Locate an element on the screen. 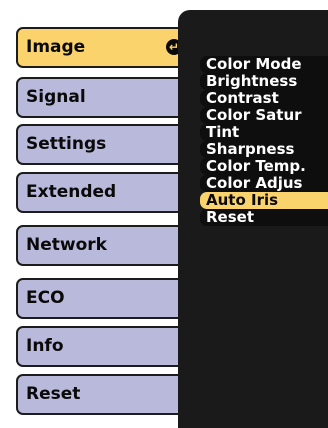 The image size is (328, 428). tab-image: Image ↵ is located at coordinates (104, 47).